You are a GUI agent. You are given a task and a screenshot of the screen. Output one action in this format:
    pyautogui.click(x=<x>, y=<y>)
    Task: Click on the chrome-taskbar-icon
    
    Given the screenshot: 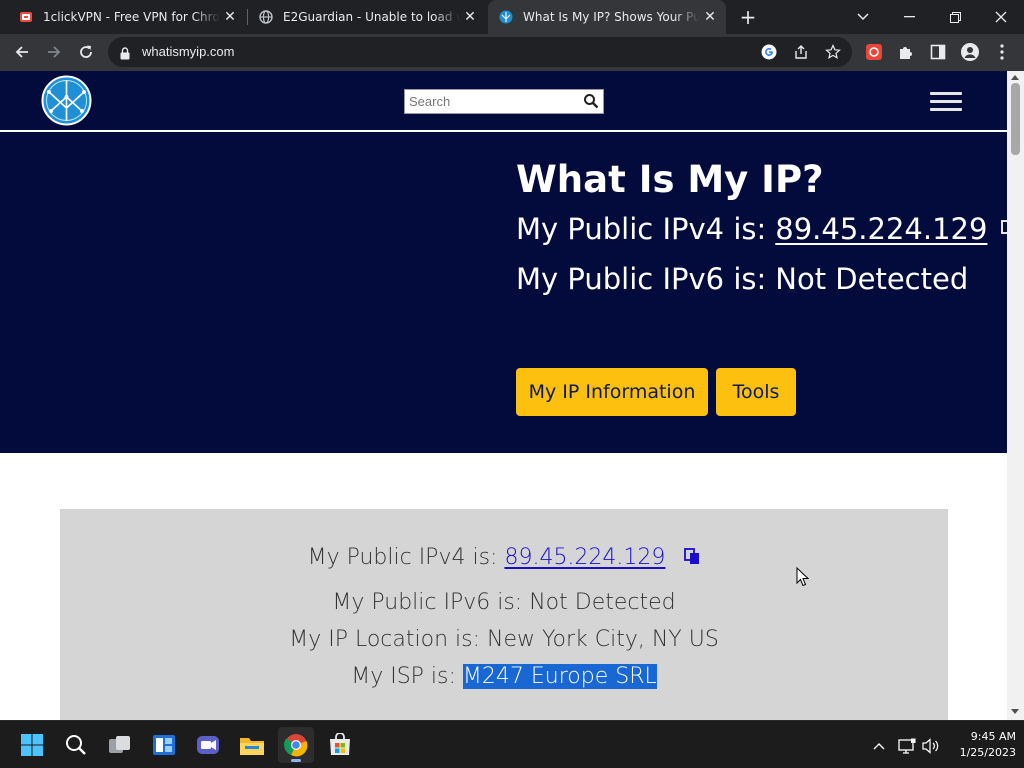 What is the action you would take?
    pyautogui.click(x=296, y=745)
    